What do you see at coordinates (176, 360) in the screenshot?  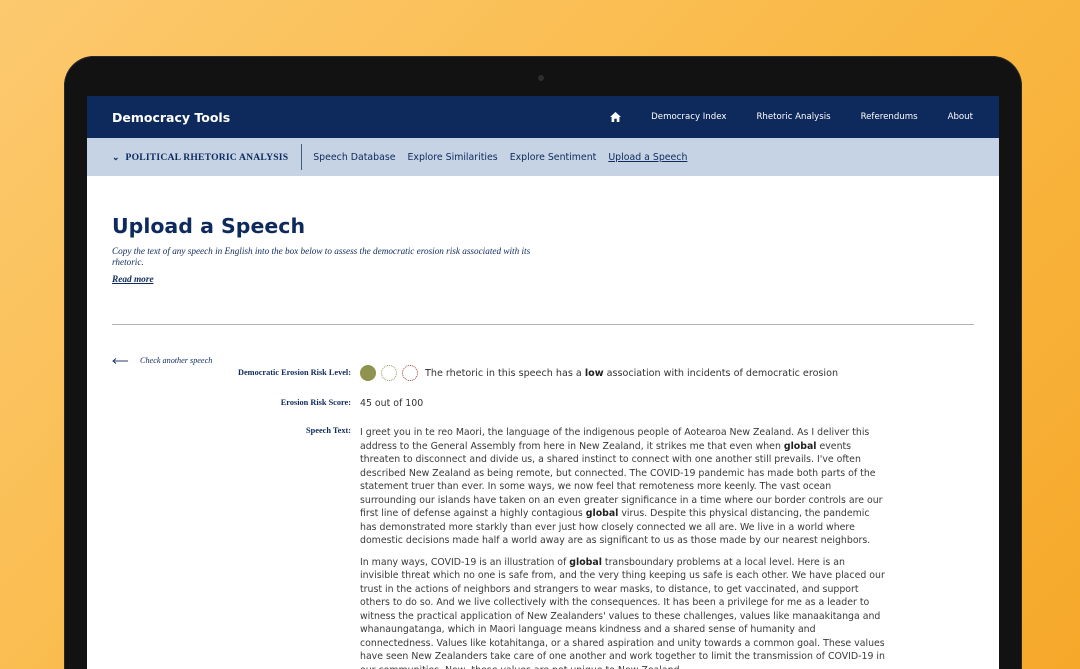 I see `back-link-label: Check another speech` at bounding box center [176, 360].